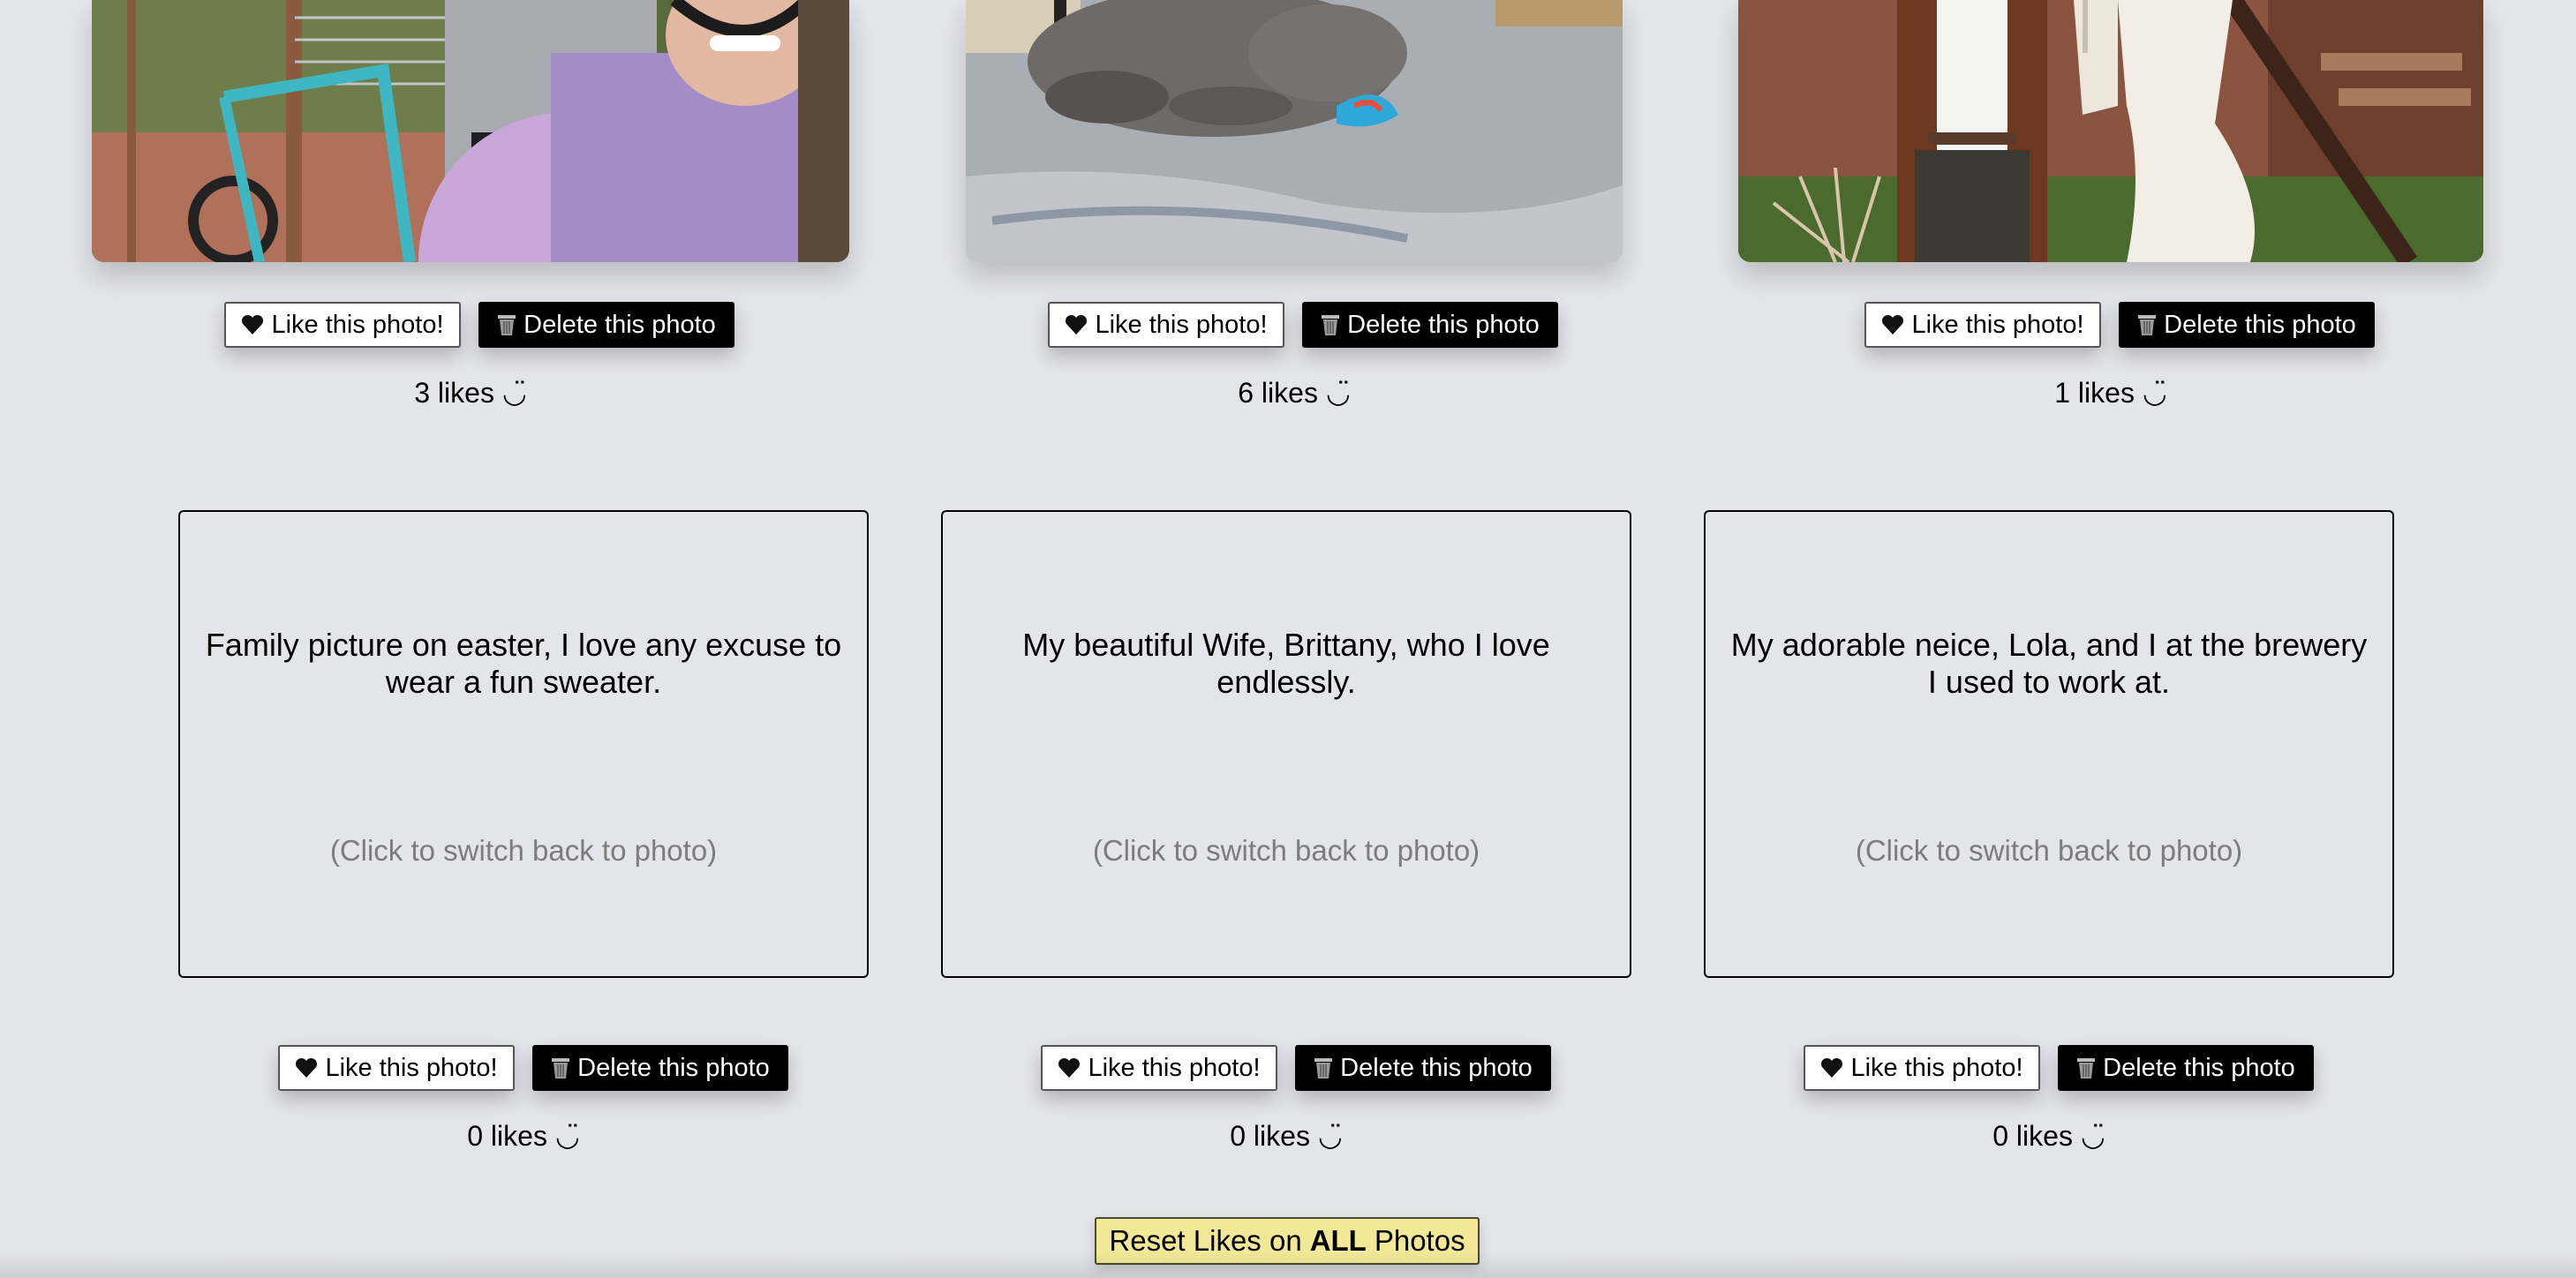 Image resolution: width=2576 pixels, height=1278 pixels. I want to click on delete-button-5: Delete this photo, so click(1423, 1068).